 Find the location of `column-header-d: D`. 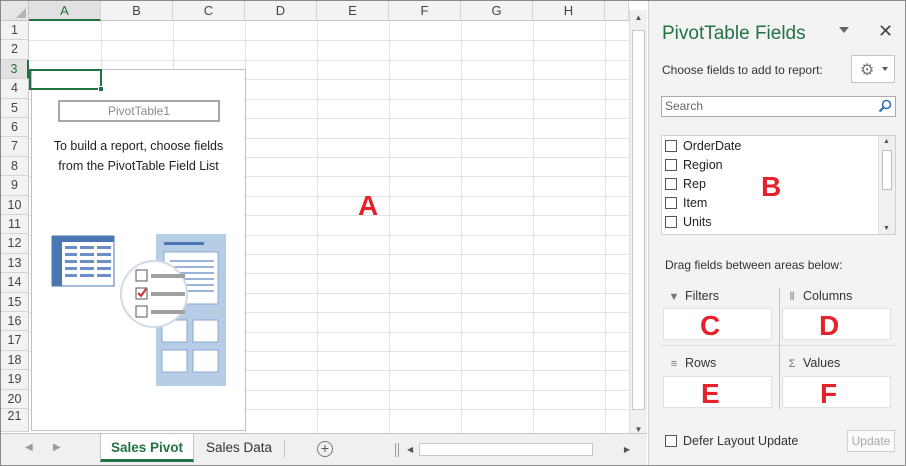

column-header-d: D is located at coordinates (281, 11).